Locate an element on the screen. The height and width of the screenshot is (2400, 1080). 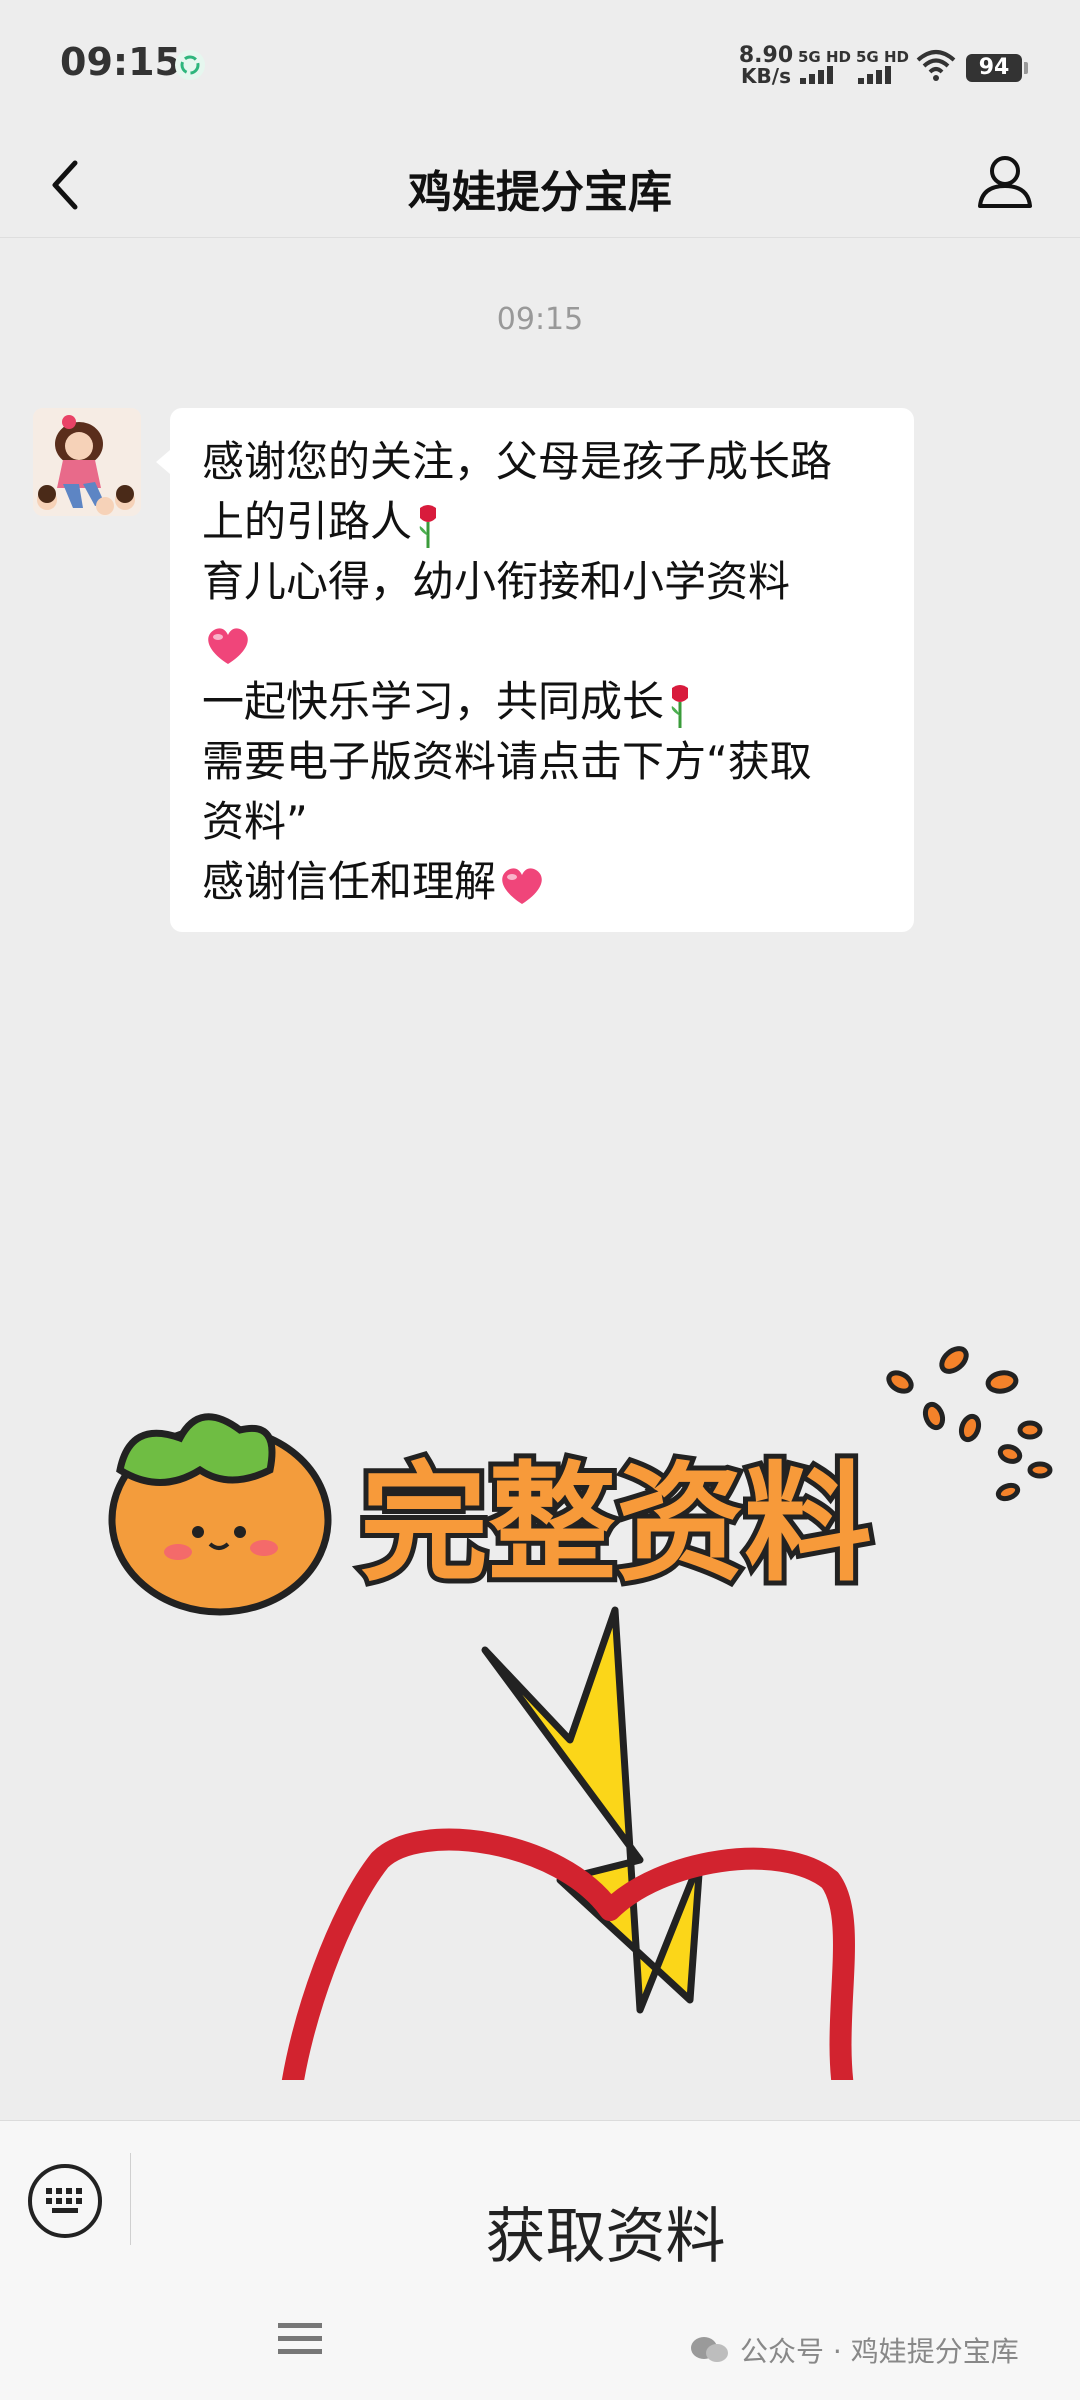
watermark-text: 公众号 · 鸡娃提分宝库 is located at coordinates (879, 2351).